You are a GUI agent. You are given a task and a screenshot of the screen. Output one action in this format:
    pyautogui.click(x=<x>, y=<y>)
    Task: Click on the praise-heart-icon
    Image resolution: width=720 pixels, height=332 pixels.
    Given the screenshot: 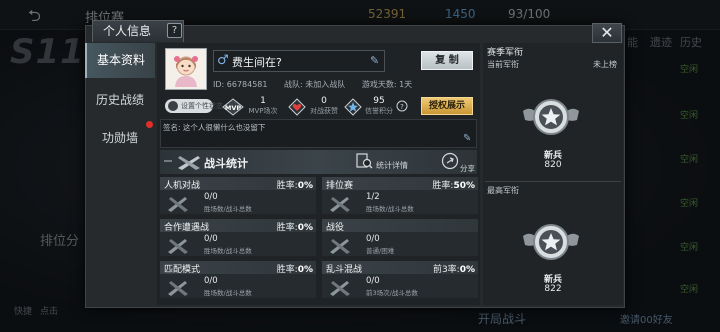 What is the action you would take?
    pyautogui.click(x=297, y=107)
    